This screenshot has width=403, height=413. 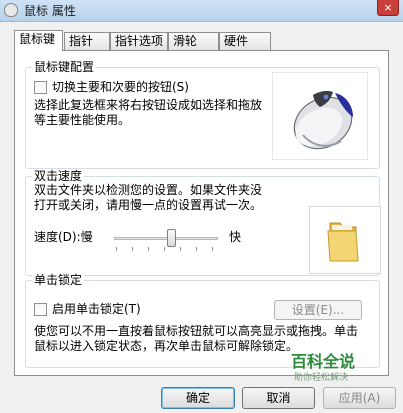 I want to click on swap-buttons-checkbox, so click(x=40, y=87).